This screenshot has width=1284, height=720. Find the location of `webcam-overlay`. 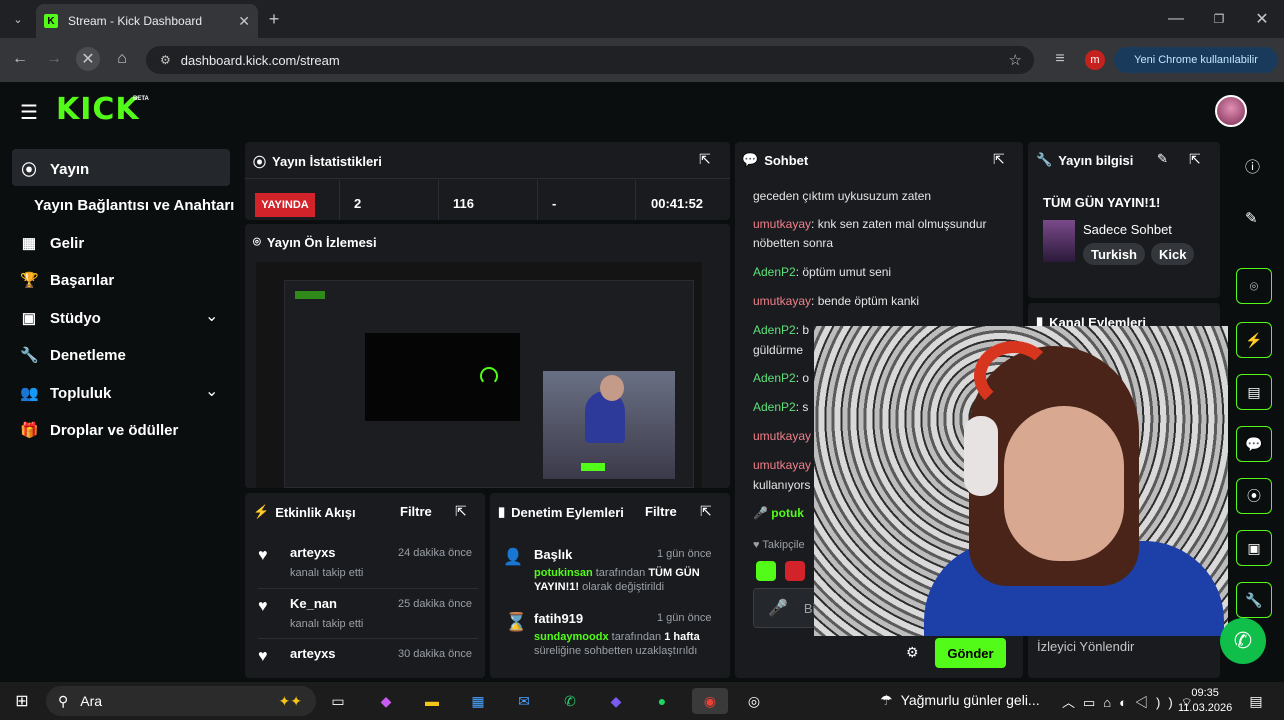

webcam-overlay is located at coordinates (1021, 481).